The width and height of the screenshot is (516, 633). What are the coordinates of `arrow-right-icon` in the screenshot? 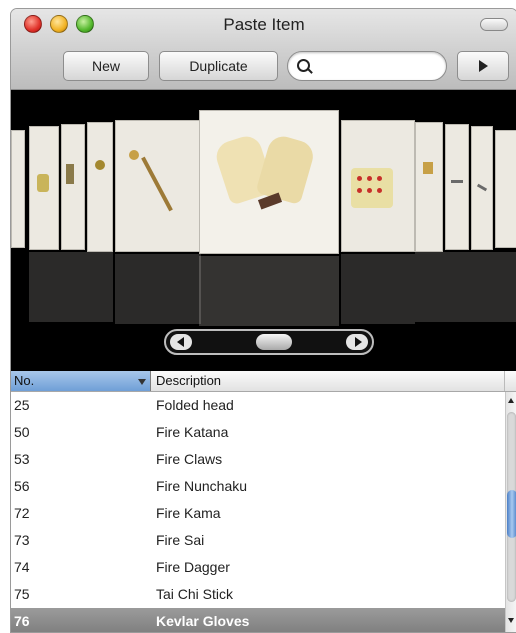 It's located at (358, 342).